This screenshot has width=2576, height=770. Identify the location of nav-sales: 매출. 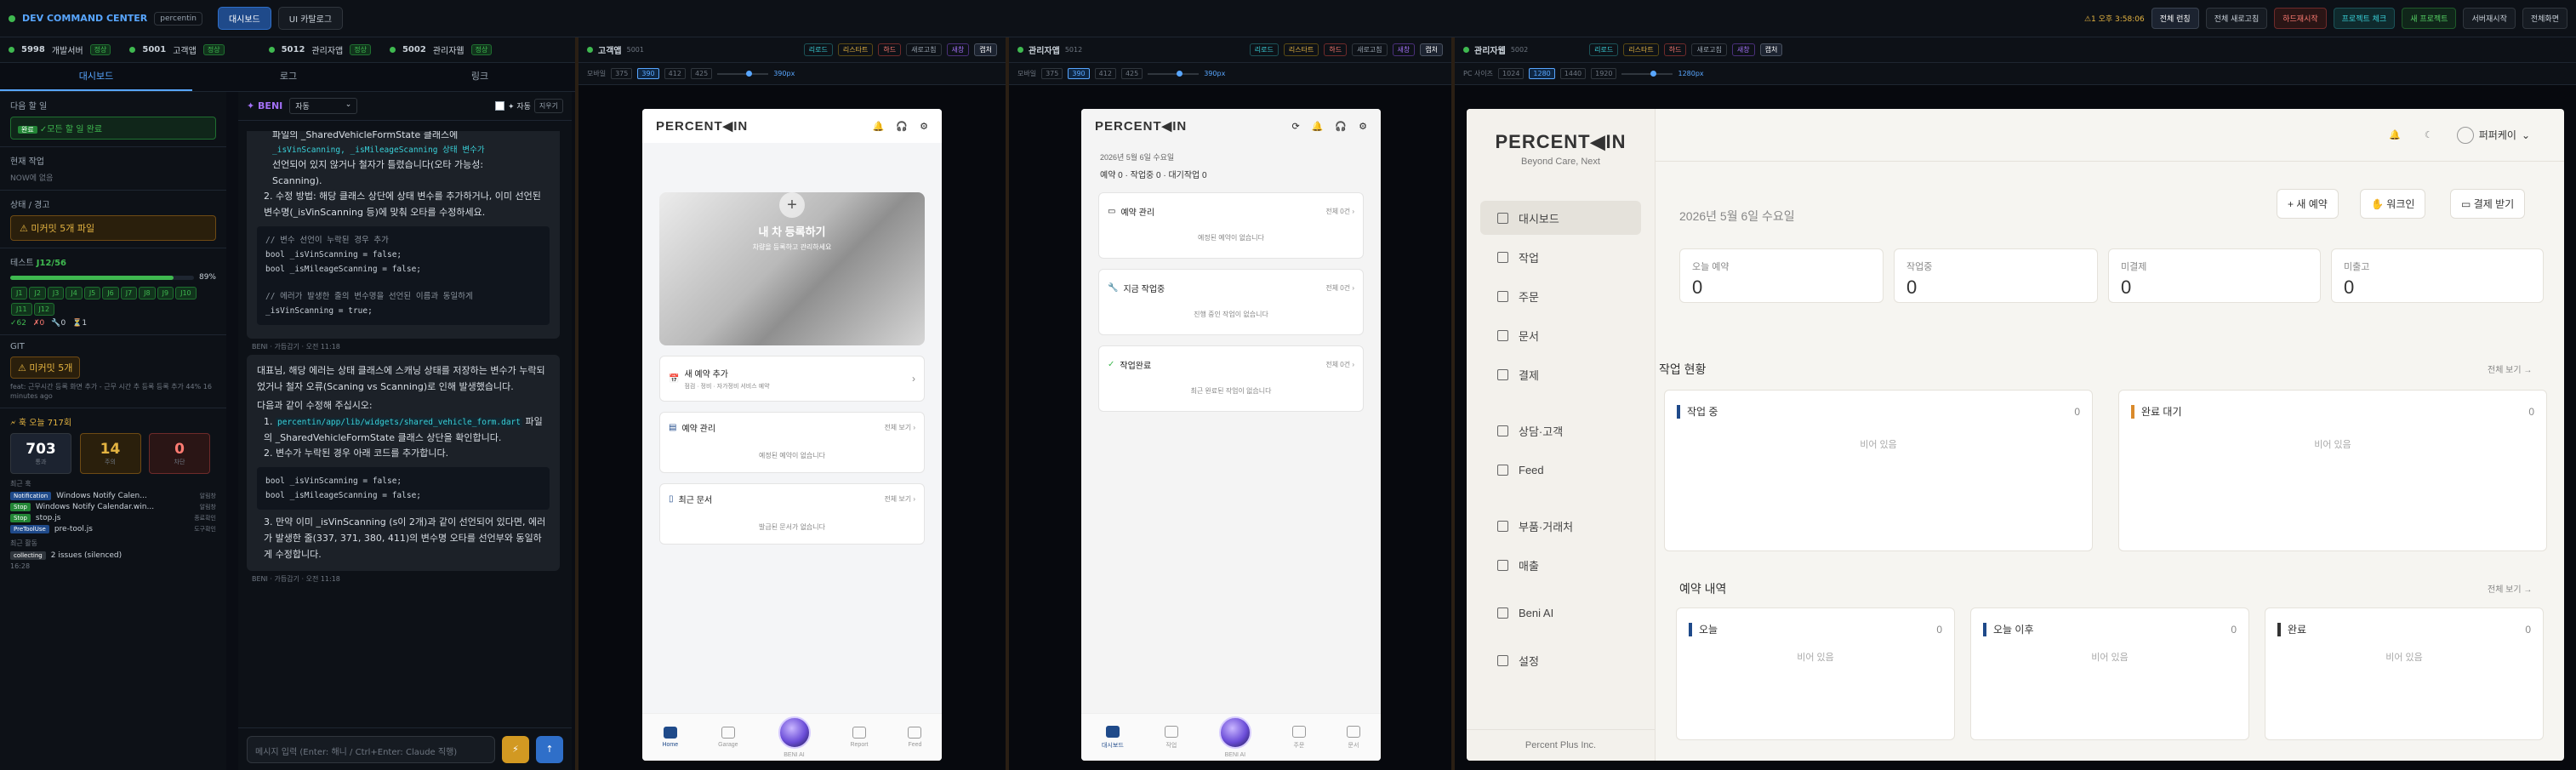
(1561, 565).